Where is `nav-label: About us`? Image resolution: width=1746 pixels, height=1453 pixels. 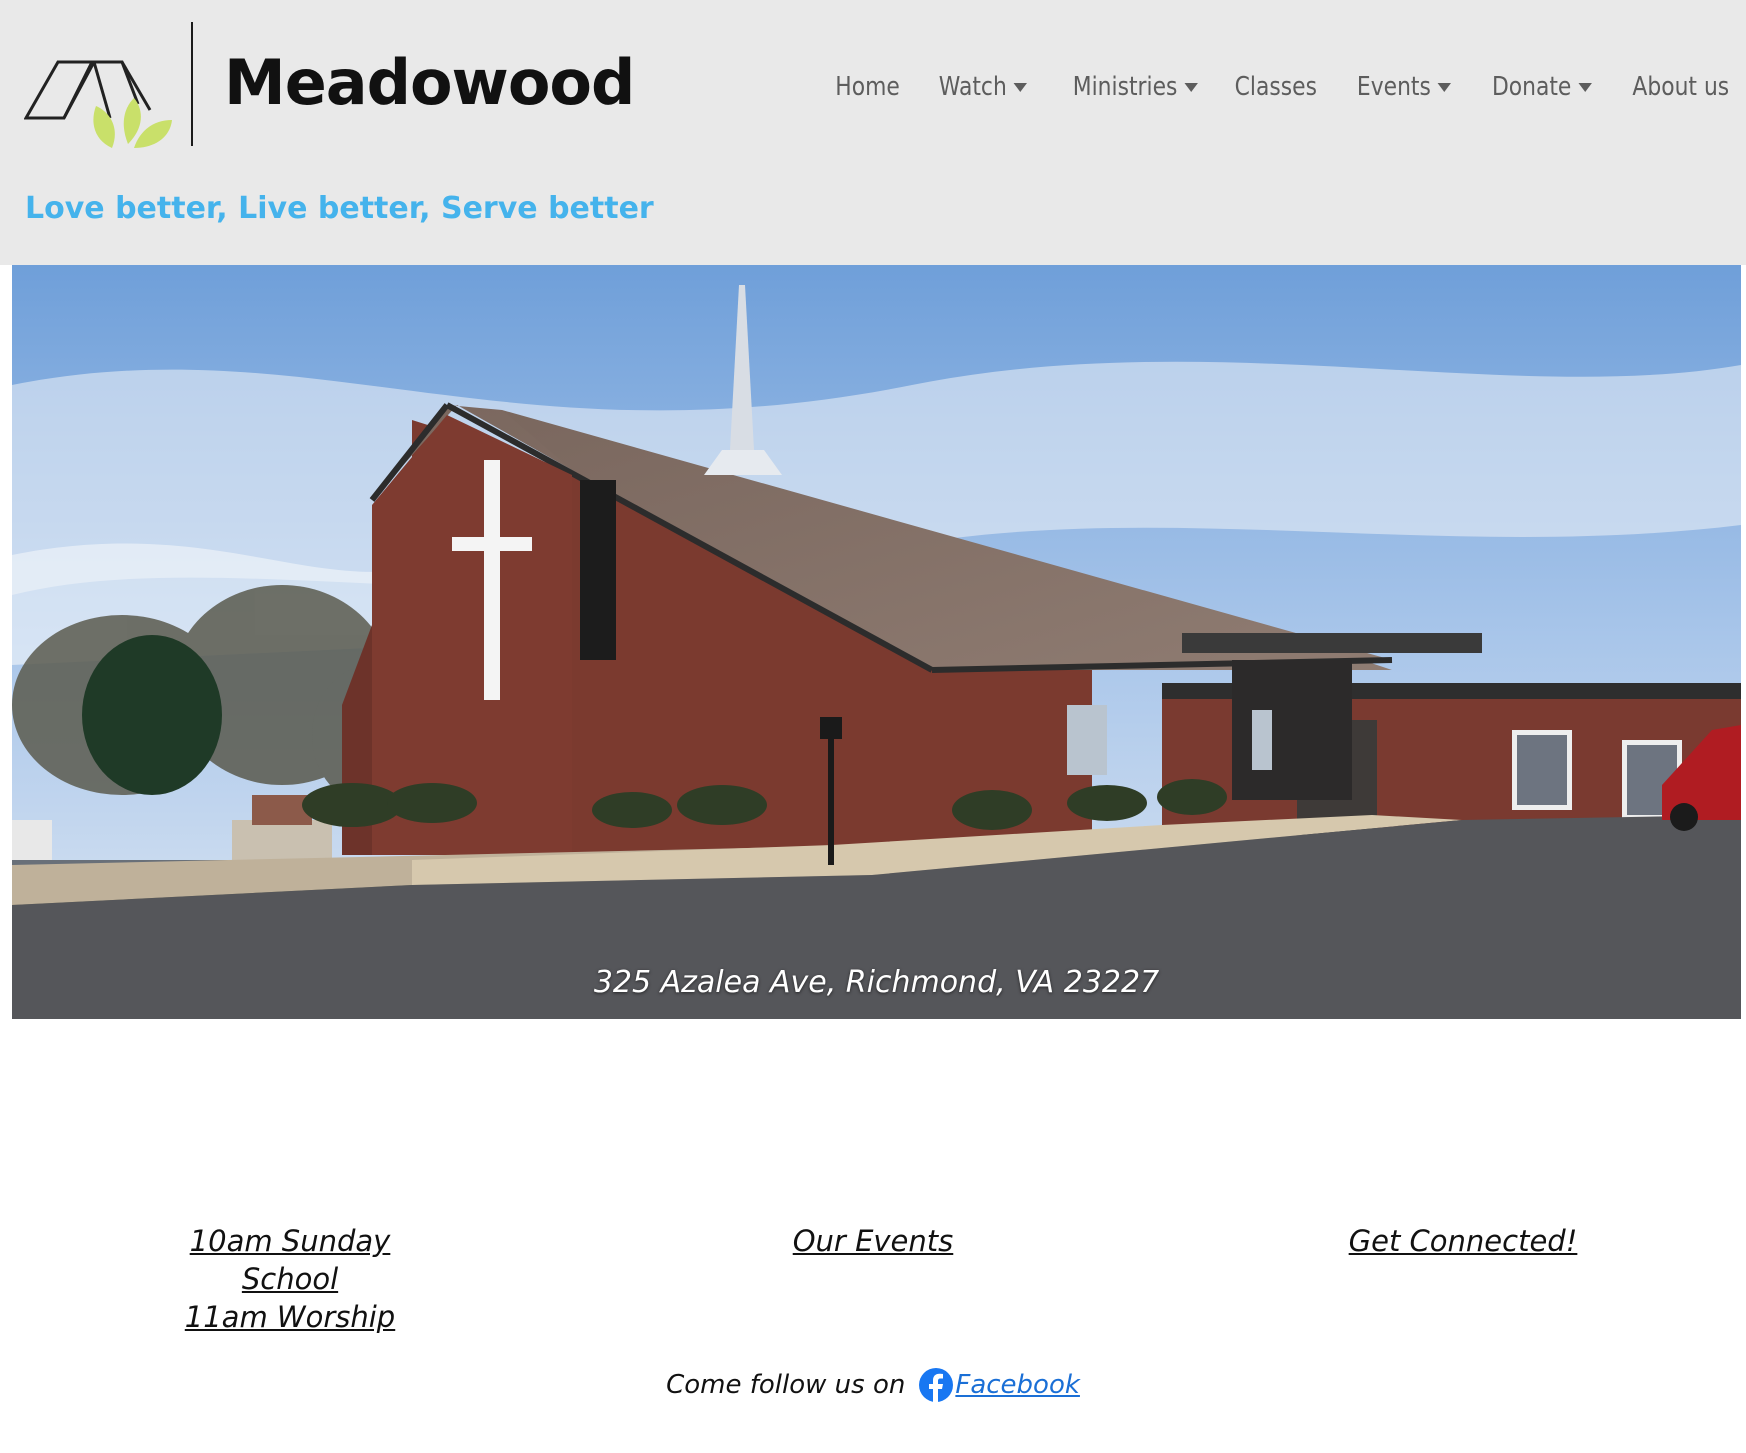 nav-label: About us is located at coordinates (1680, 87).